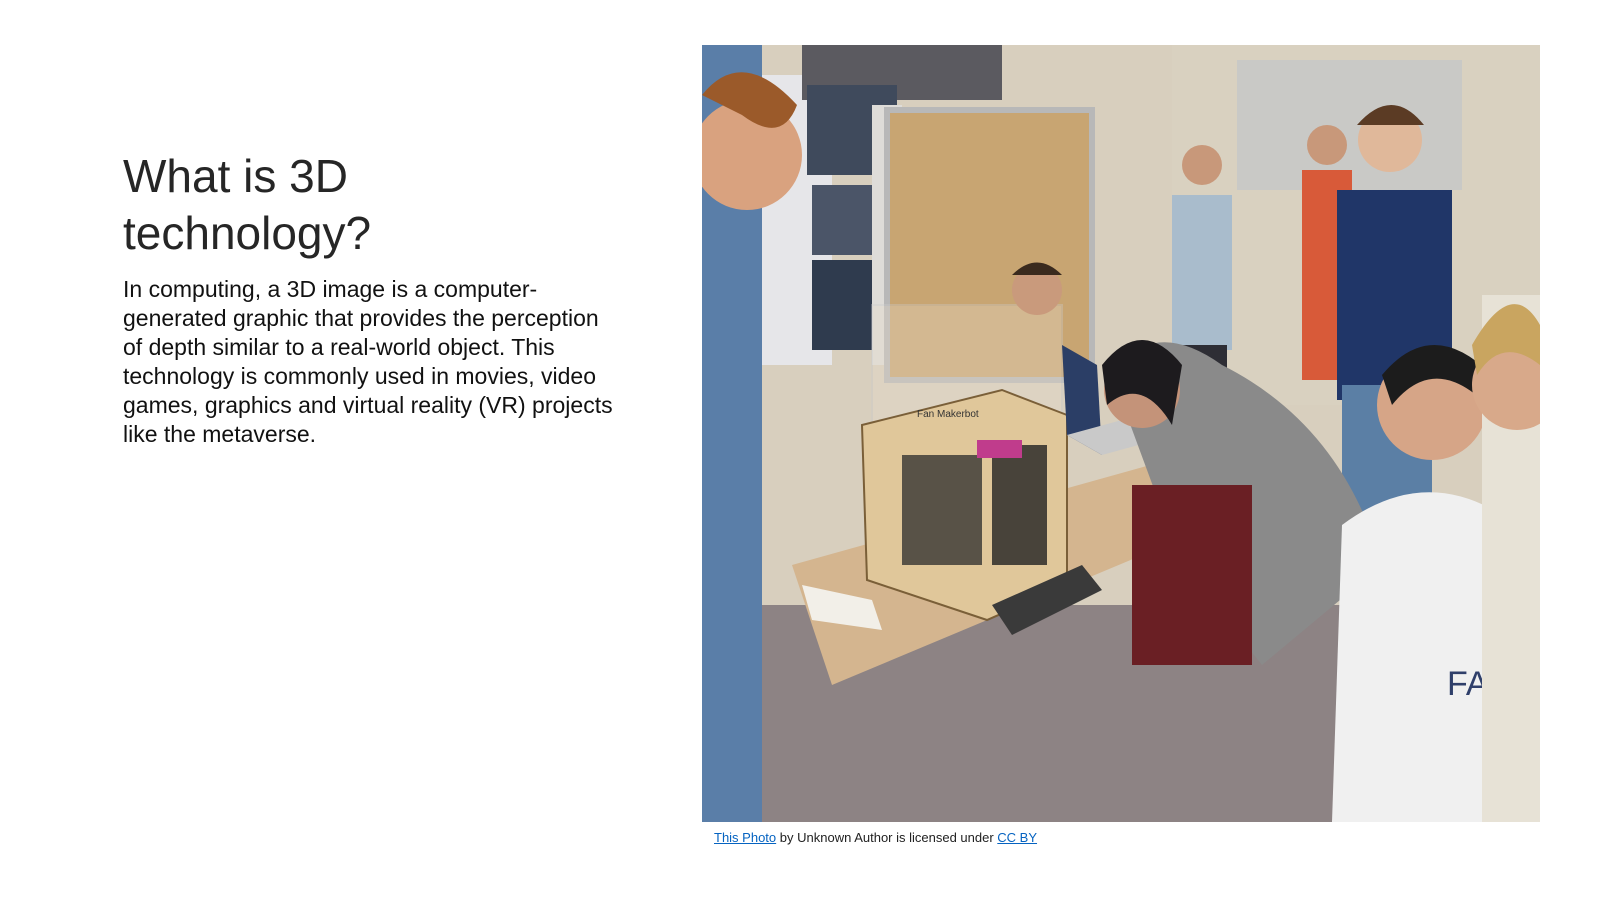  Describe the element at coordinates (247, 233) in the screenshot. I see `slide-title-line-2: technology?` at that location.